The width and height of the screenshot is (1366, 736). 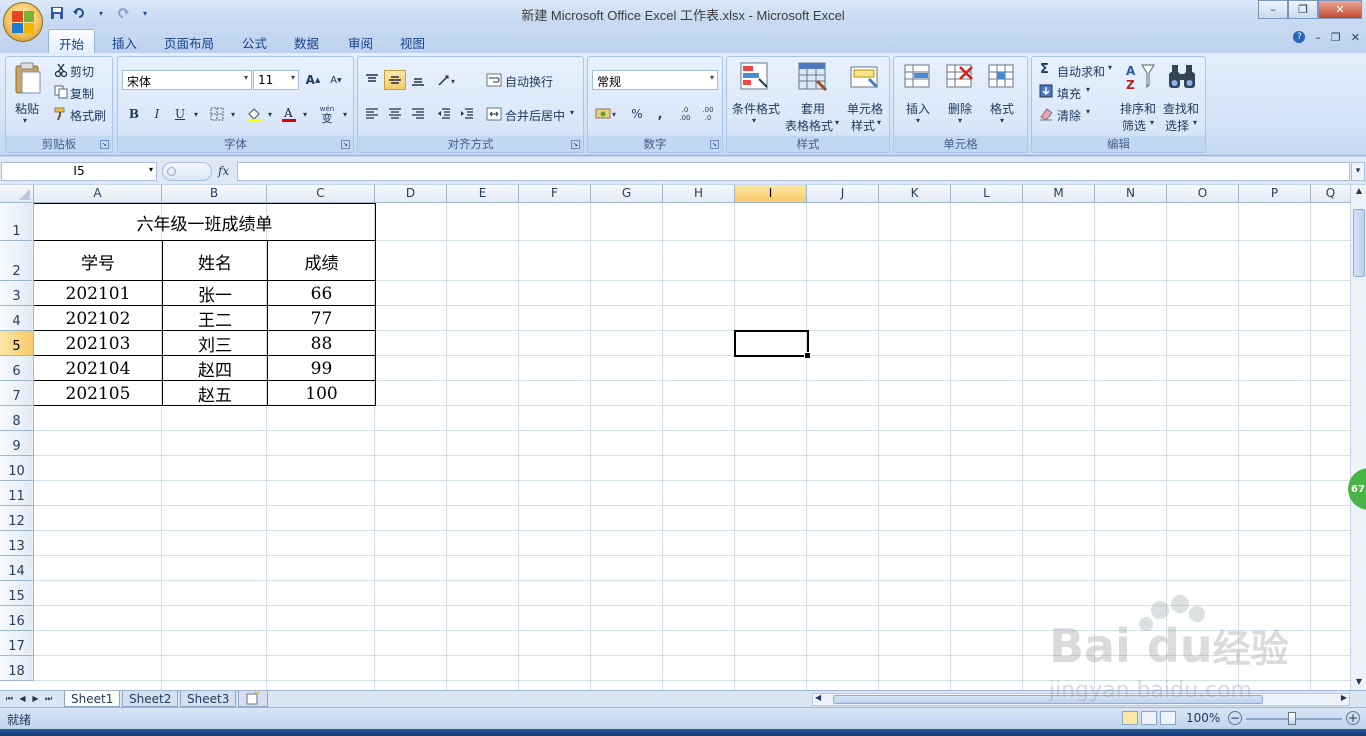 What do you see at coordinates (411, 194) in the screenshot?
I see `column-header-d: D` at bounding box center [411, 194].